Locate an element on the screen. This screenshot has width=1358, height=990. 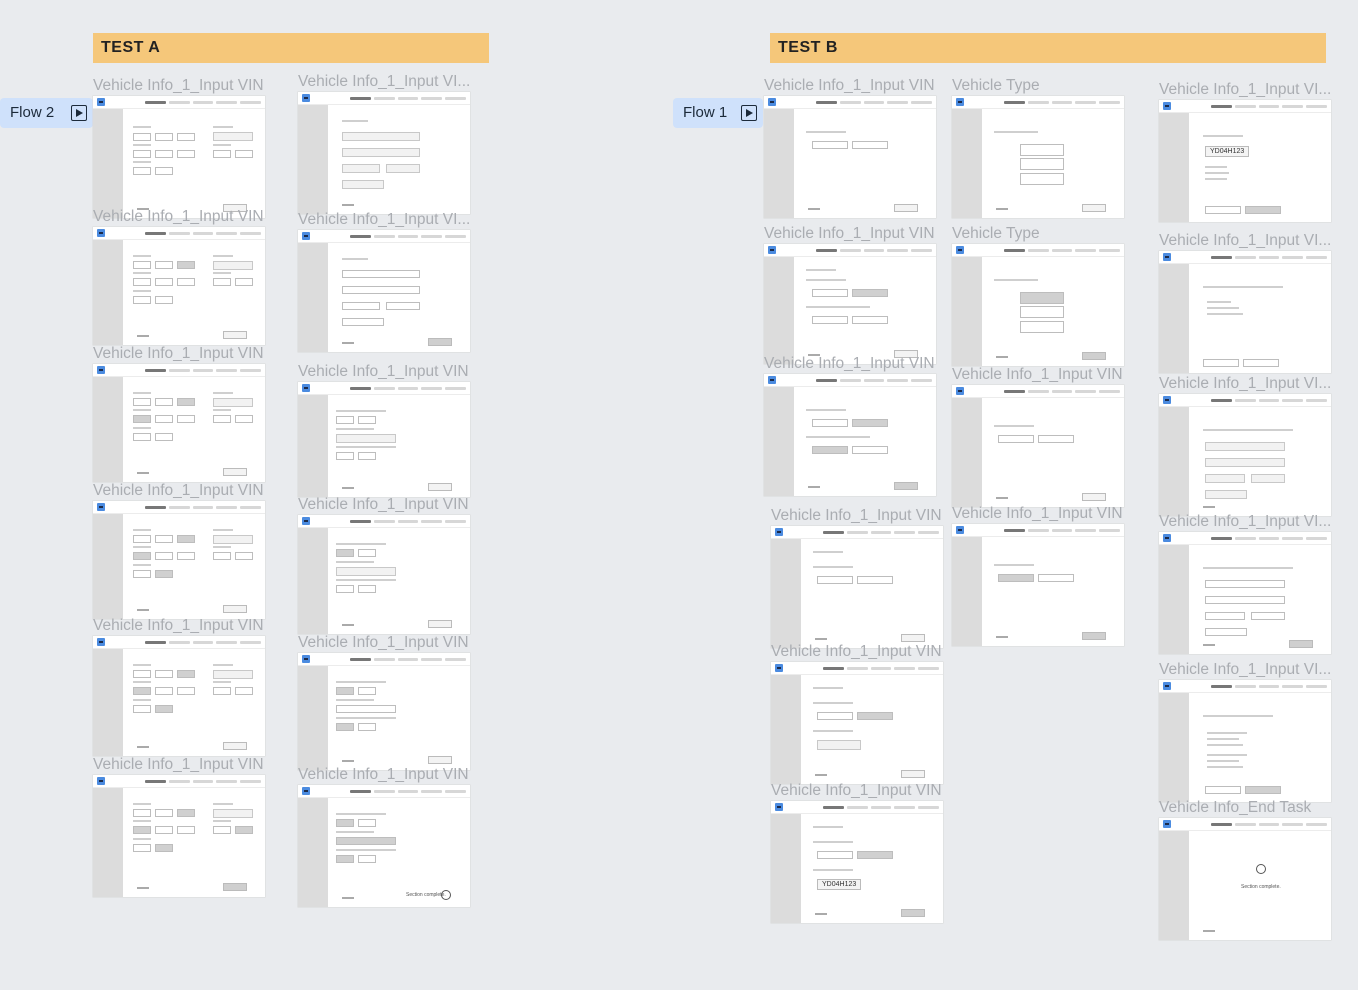
flow-1-chip: Flow 1 is located at coordinates (718, 113).